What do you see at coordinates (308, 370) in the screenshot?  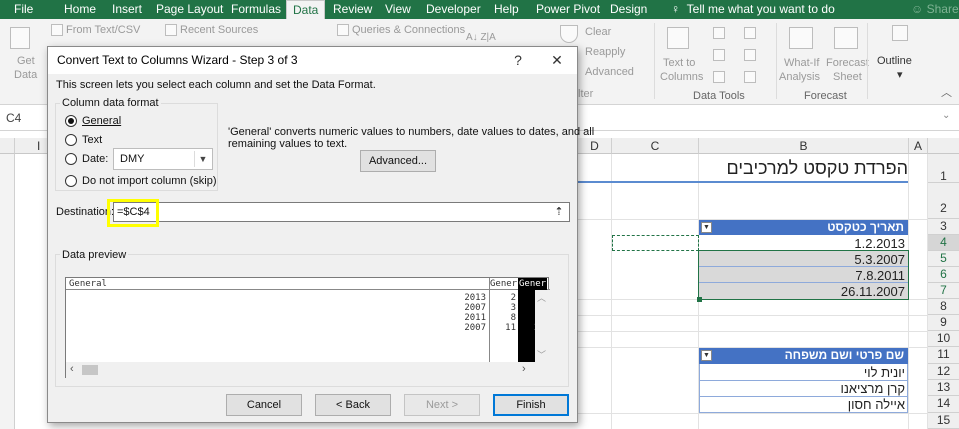 I see `preview-horizontal-scrollbar: ‹ ›` at bounding box center [308, 370].